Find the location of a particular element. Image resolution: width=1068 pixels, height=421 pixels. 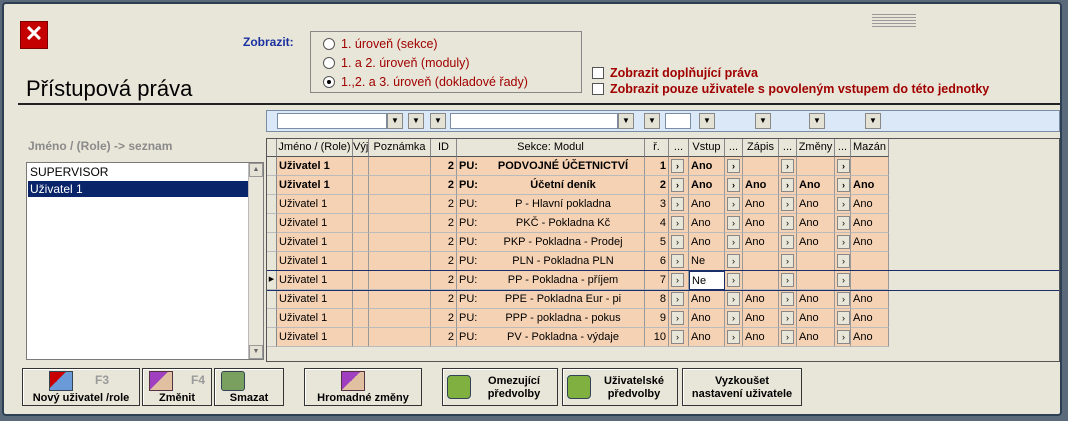

radio-level-1-2-3: 1.,2. a 3. úroveň (dokladové řady) is located at coordinates (425, 82).